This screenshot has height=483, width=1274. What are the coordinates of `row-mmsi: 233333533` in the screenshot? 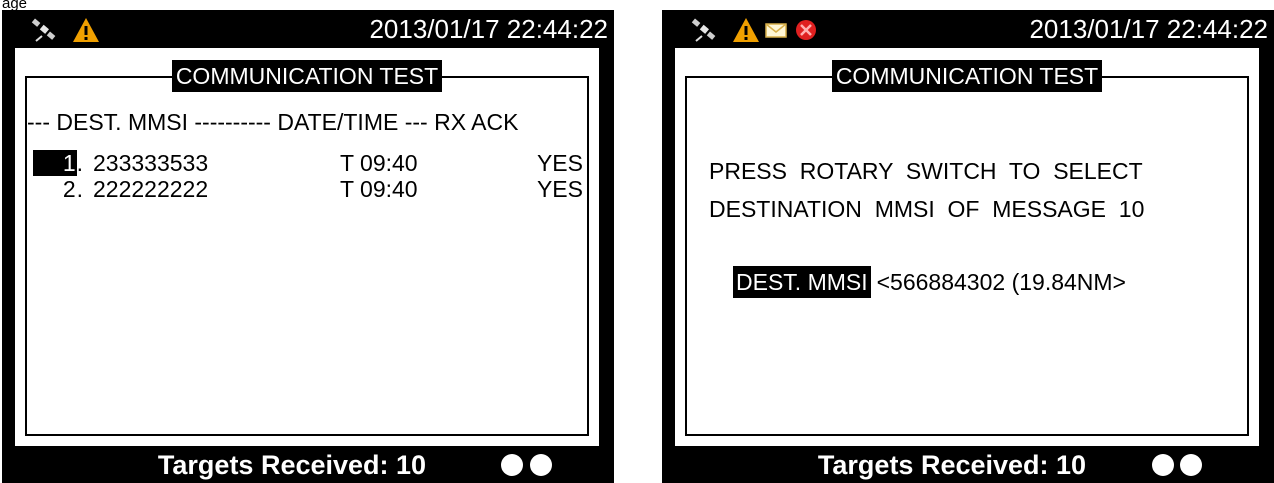 It's located at (151, 163).